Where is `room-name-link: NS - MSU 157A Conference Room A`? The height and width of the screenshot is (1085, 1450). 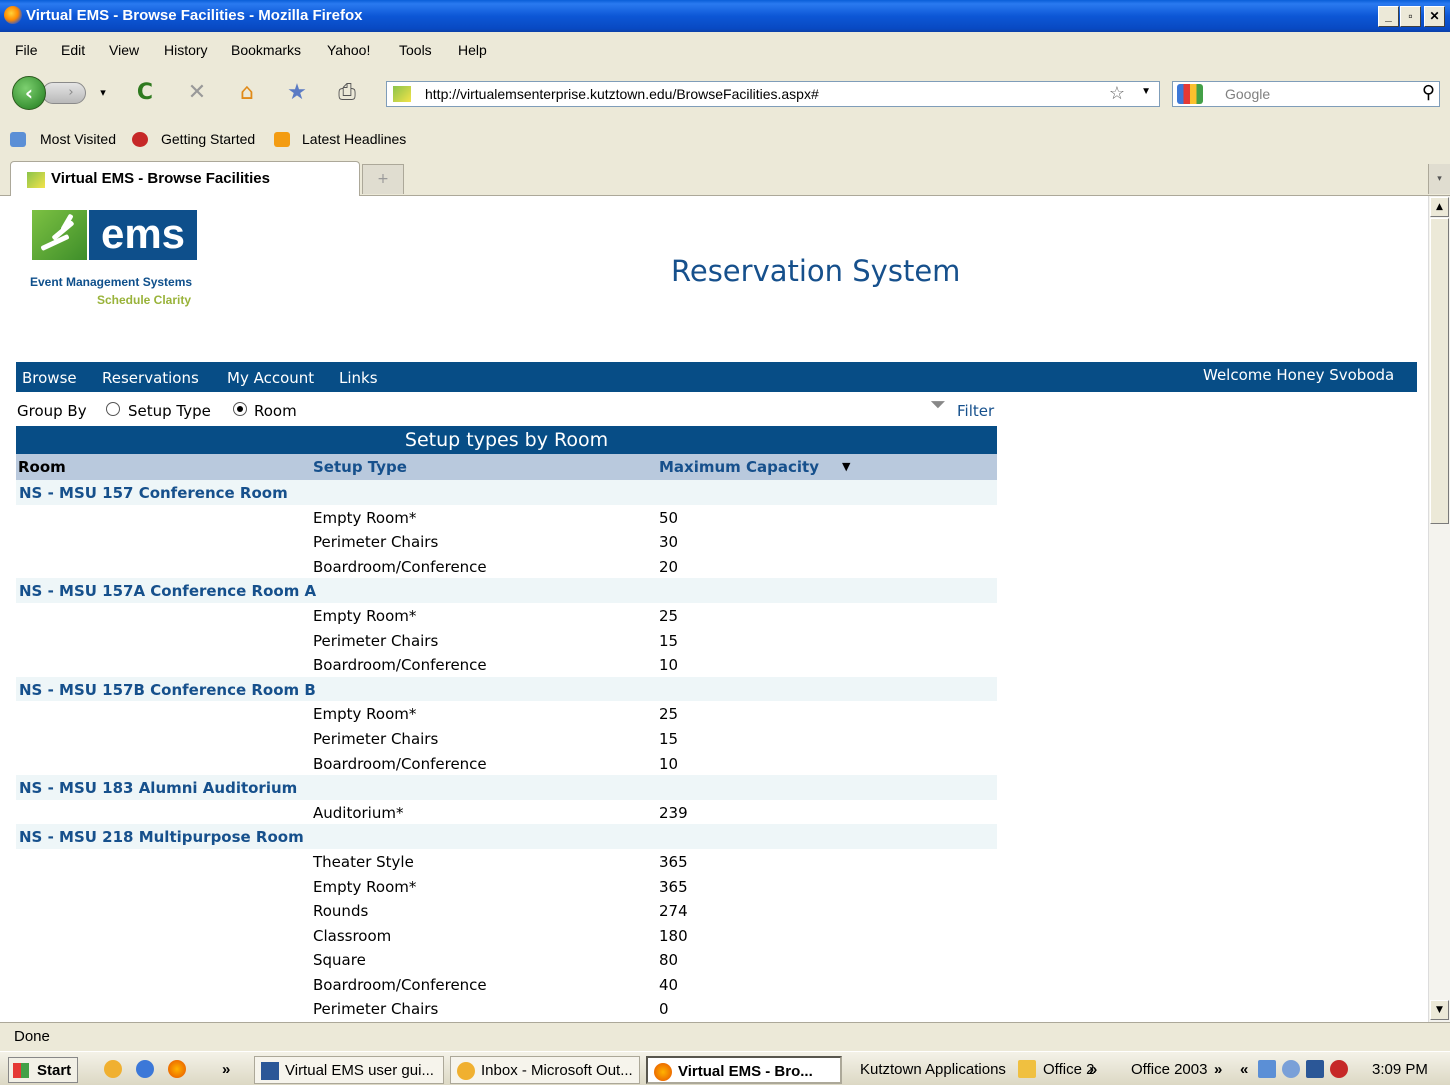 room-name-link: NS - MSU 157A Conference Room A is located at coordinates (167, 591).